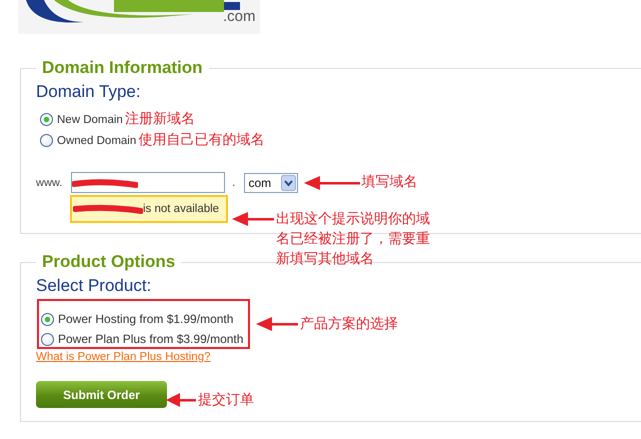 Image resolution: width=641 pixels, height=439 pixels. What do you see at coordinates (239, 17) in the screenshot?
I see `logo-text: .com` at bounding box center [239, 17].